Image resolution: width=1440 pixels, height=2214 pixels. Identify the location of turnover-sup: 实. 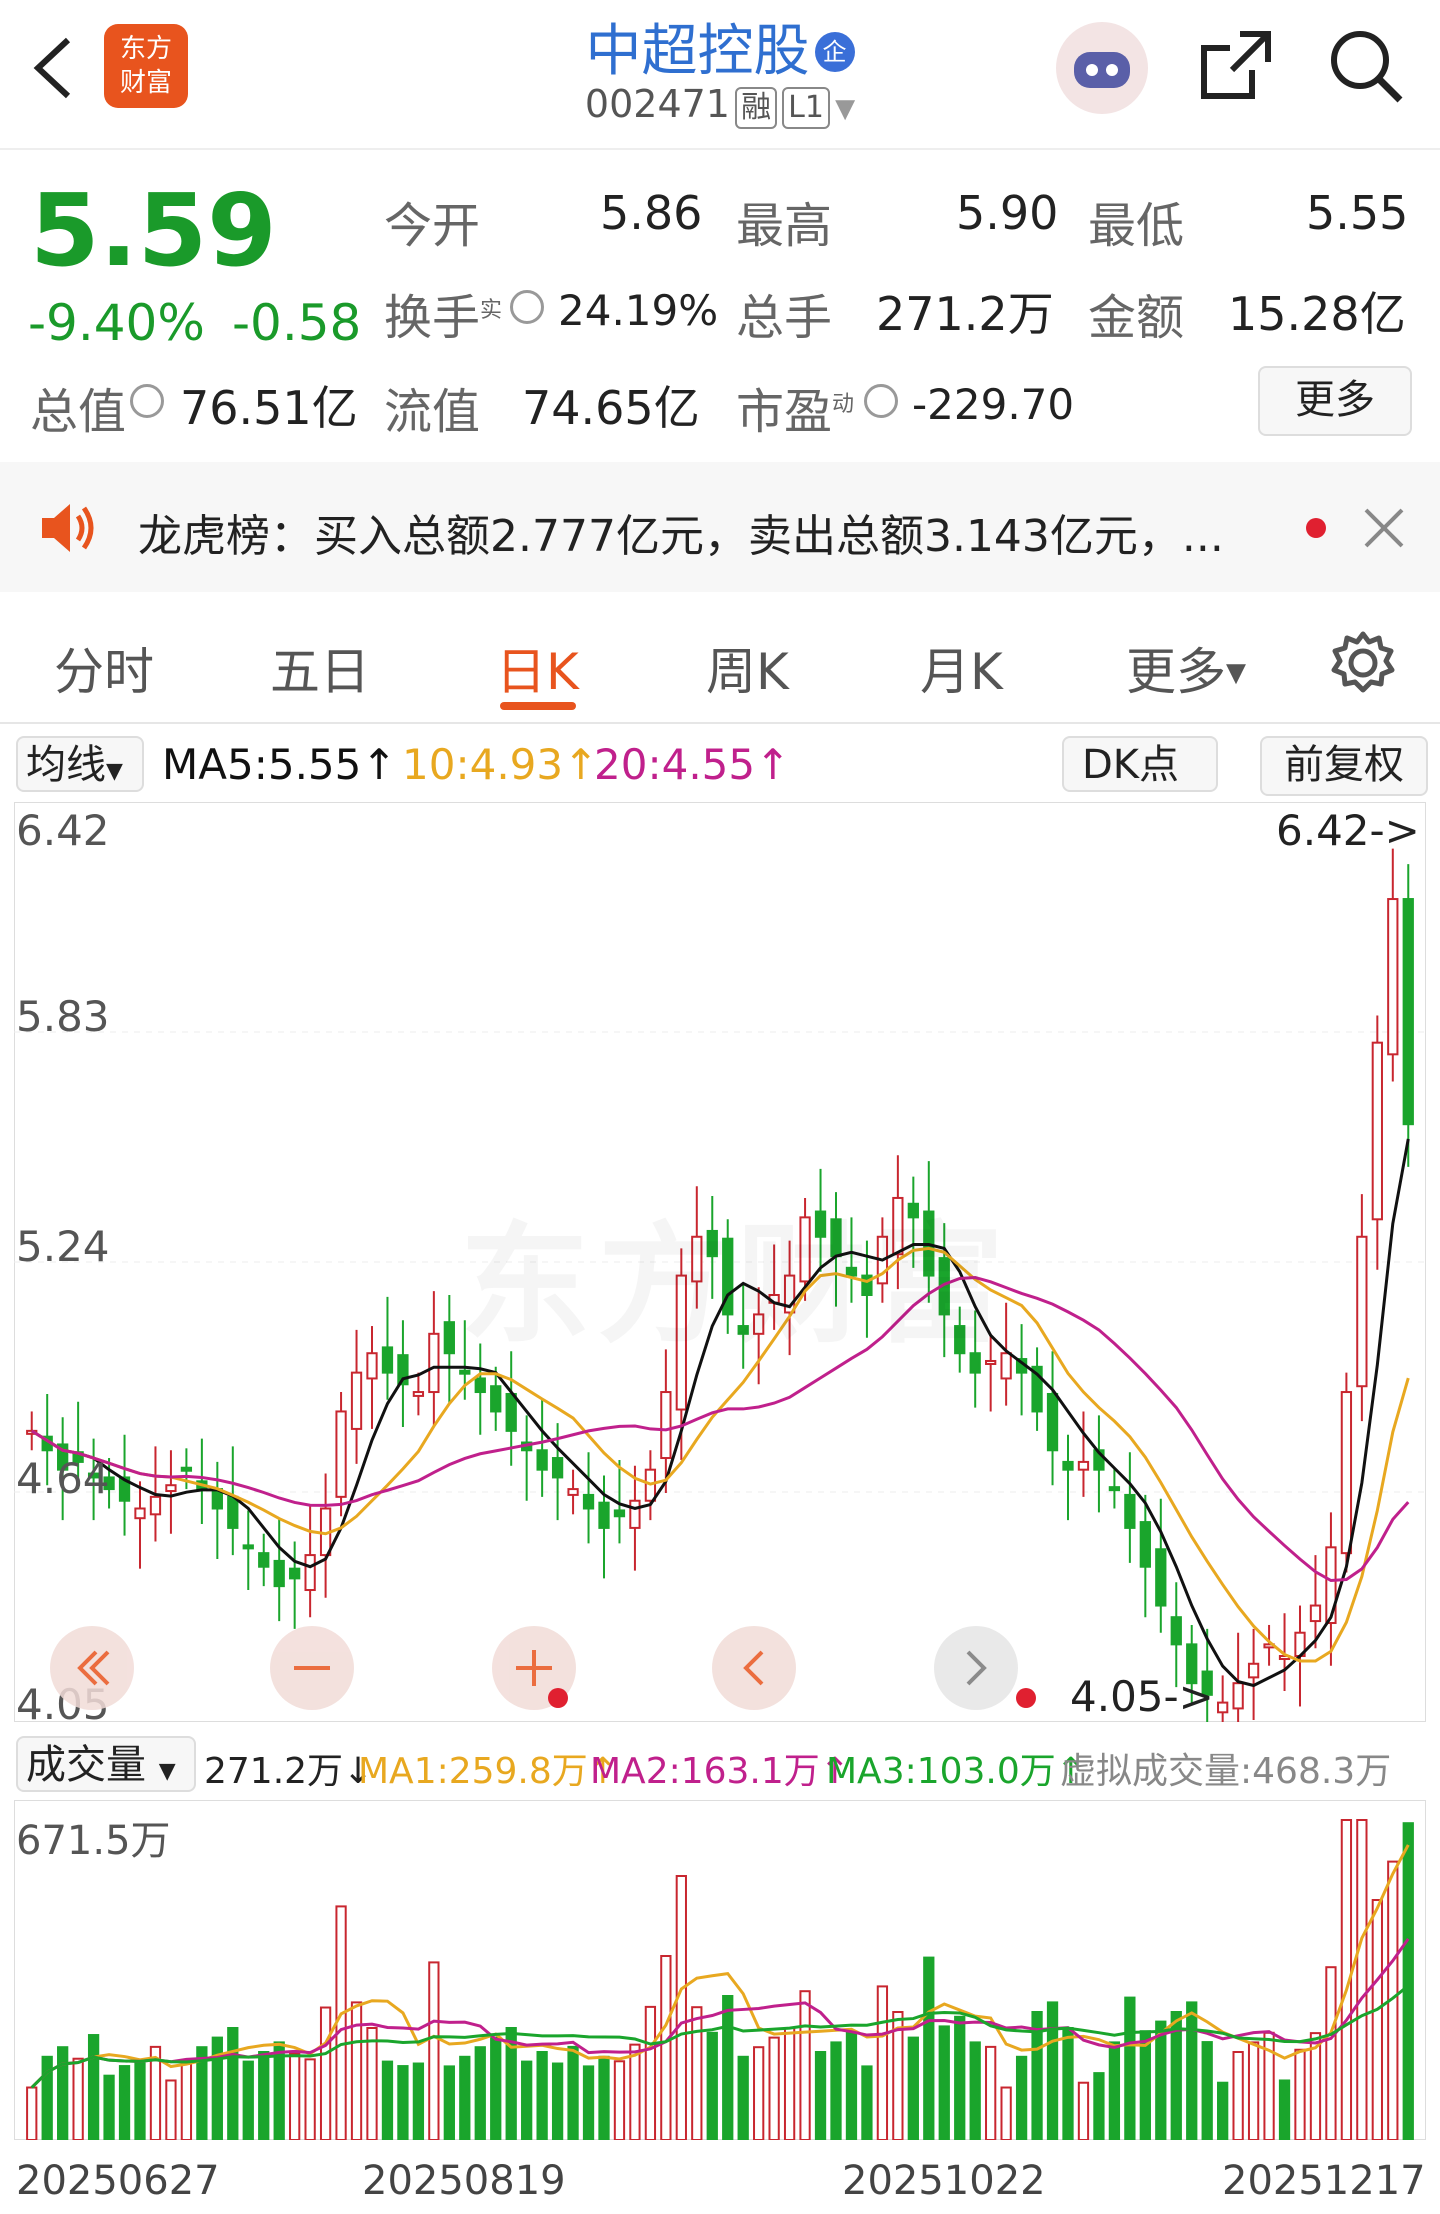
(491, 310).